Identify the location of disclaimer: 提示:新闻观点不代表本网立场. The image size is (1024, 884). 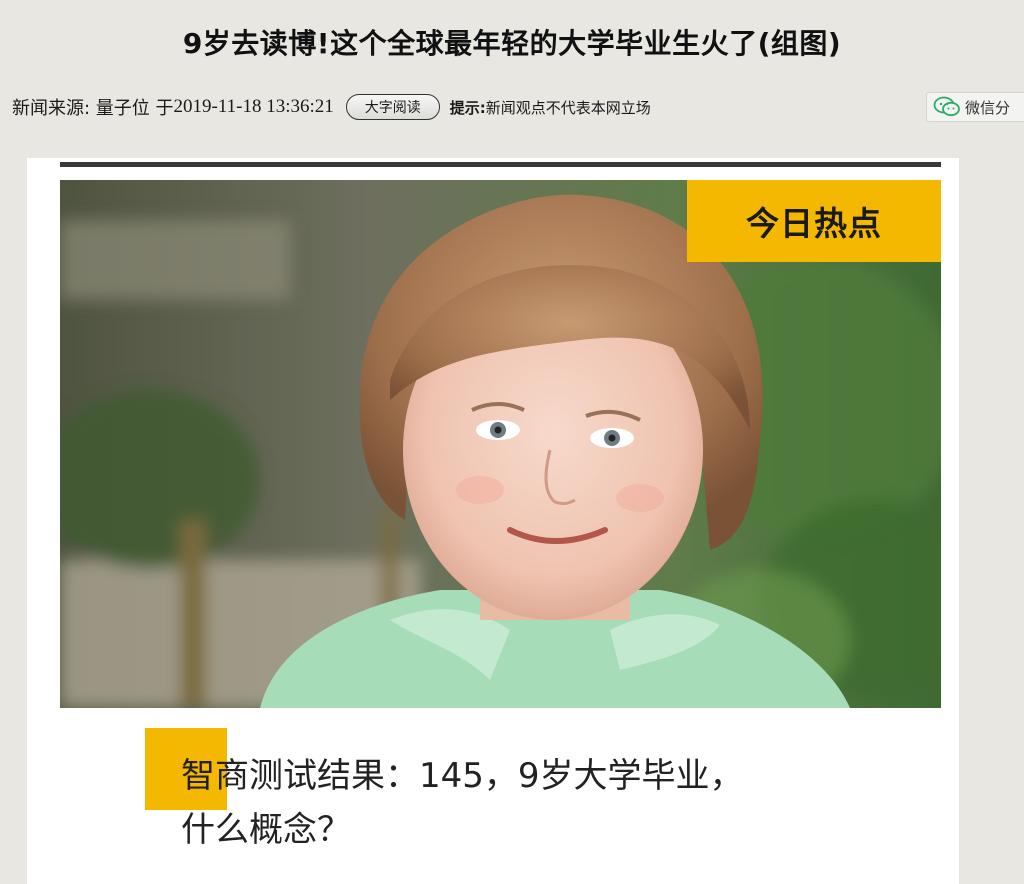
(550, 107).